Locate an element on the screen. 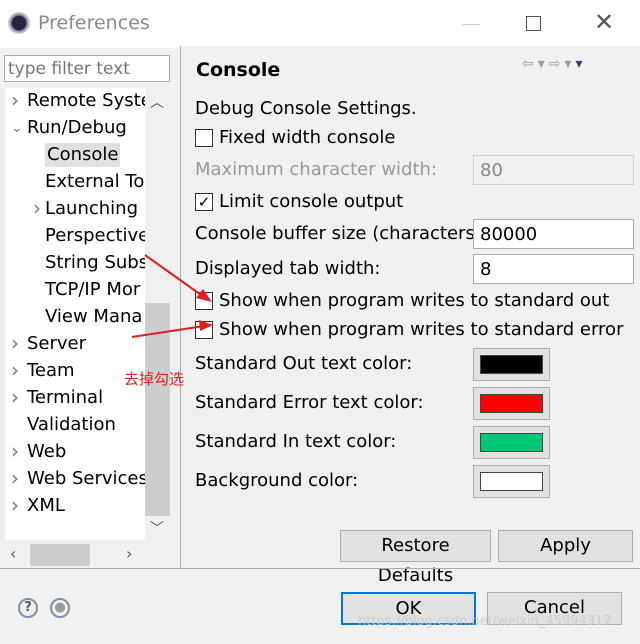  arrow-stderr is located at coordinates (168, 331).